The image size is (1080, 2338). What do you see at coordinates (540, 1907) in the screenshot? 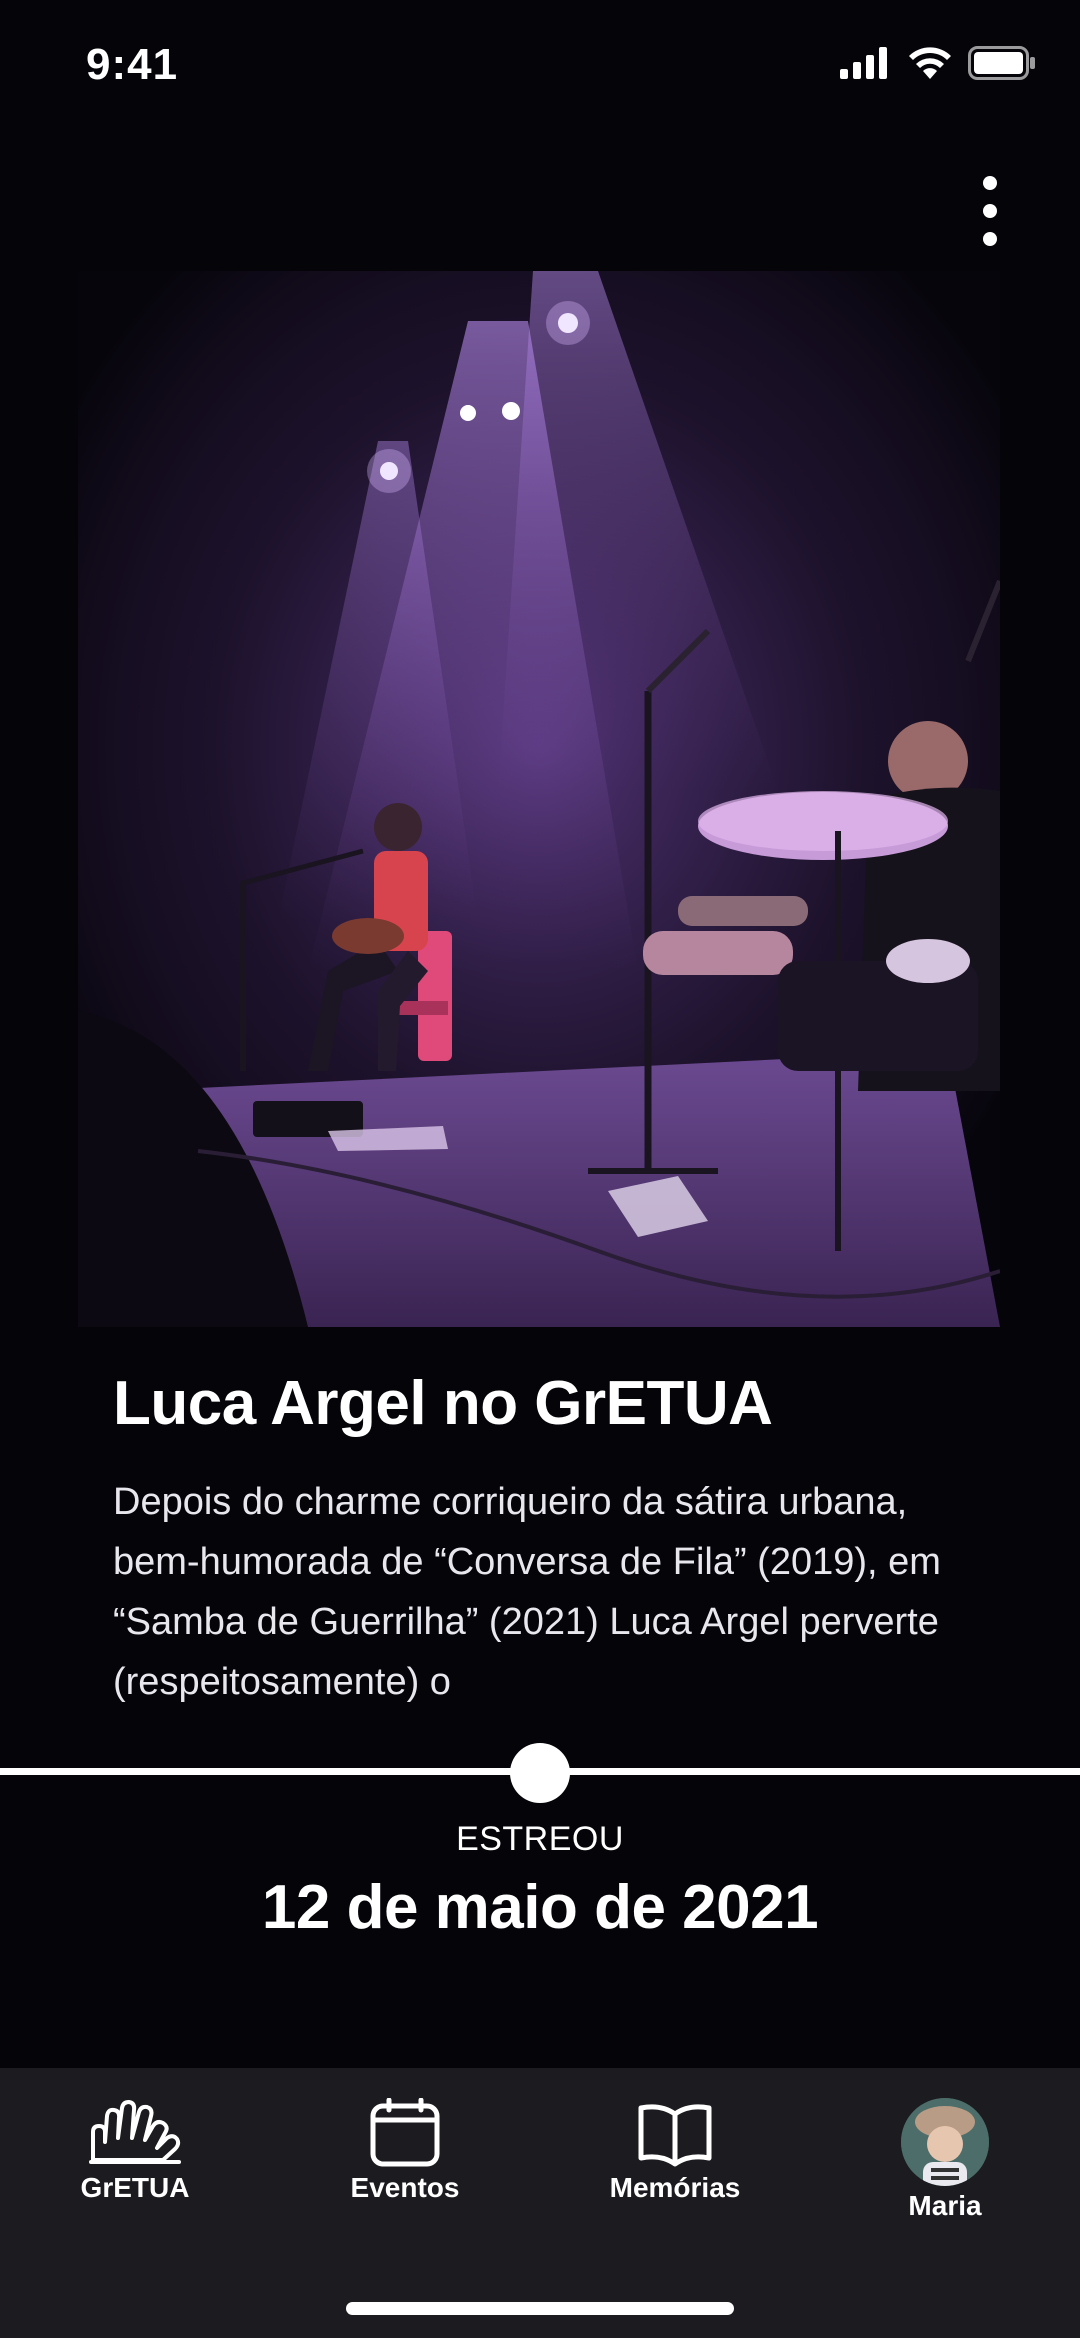
I see `premiere-date: 12 de maio de 2021` at bounding box center [540, 1907].